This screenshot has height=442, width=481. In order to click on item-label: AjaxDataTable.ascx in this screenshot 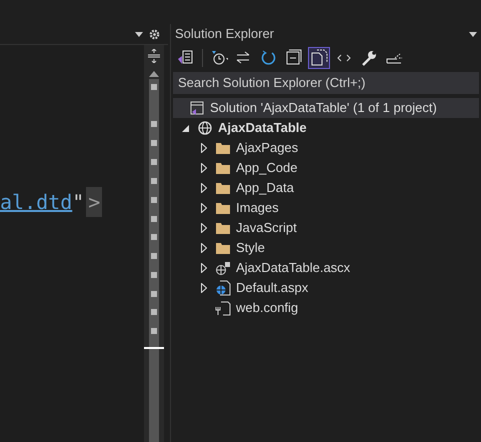, I will do `click(293, 268)`.